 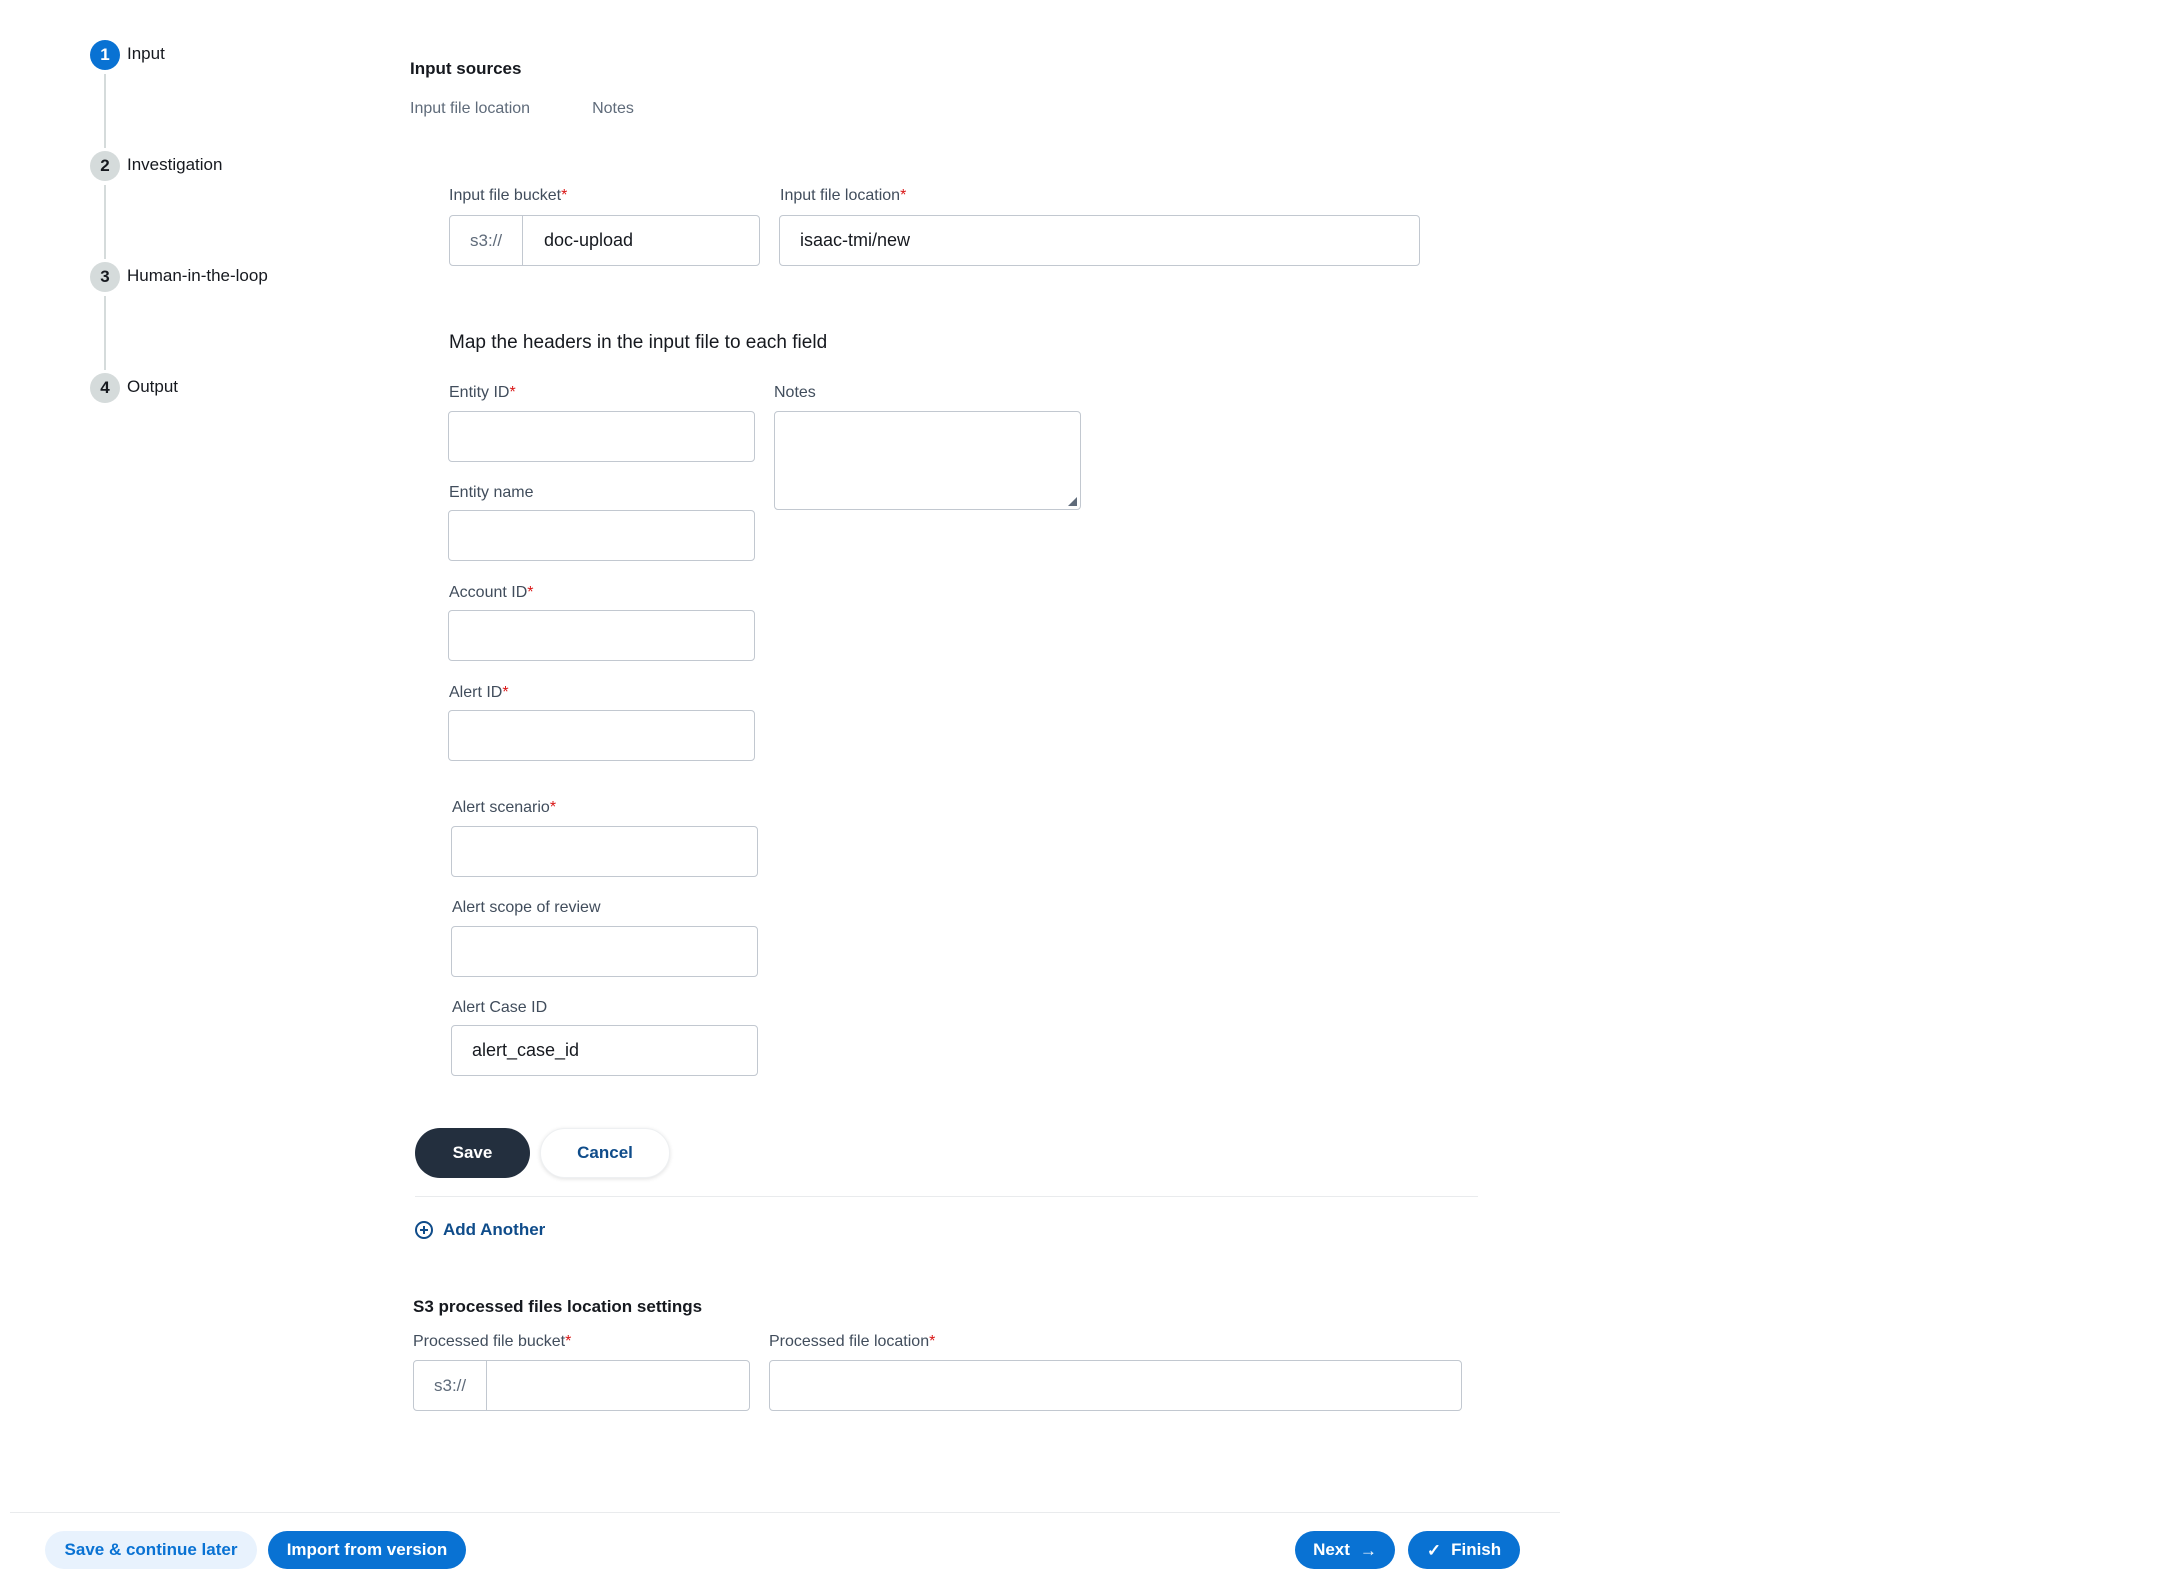 I want to click on cancel-button: Cancel, so click(x=605, y=1153).